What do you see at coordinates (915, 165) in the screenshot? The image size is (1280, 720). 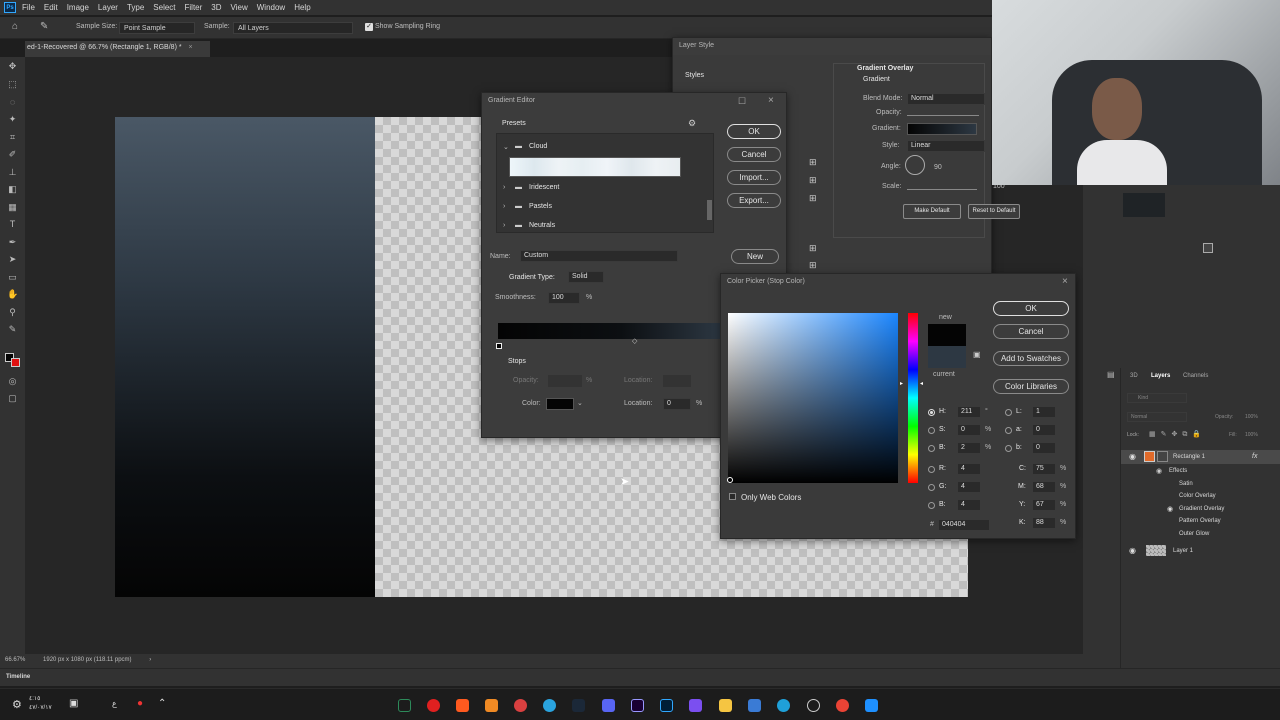 I see `angle-dial` at bounding box center [915, 165].